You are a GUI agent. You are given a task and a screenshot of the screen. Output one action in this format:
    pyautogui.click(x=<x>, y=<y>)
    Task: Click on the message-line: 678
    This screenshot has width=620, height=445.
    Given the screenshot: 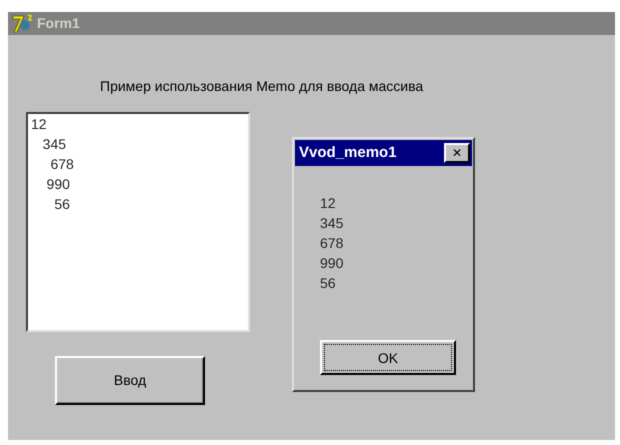 What is the action you would take?
    pyautogui.click(x=332, y=243)
    